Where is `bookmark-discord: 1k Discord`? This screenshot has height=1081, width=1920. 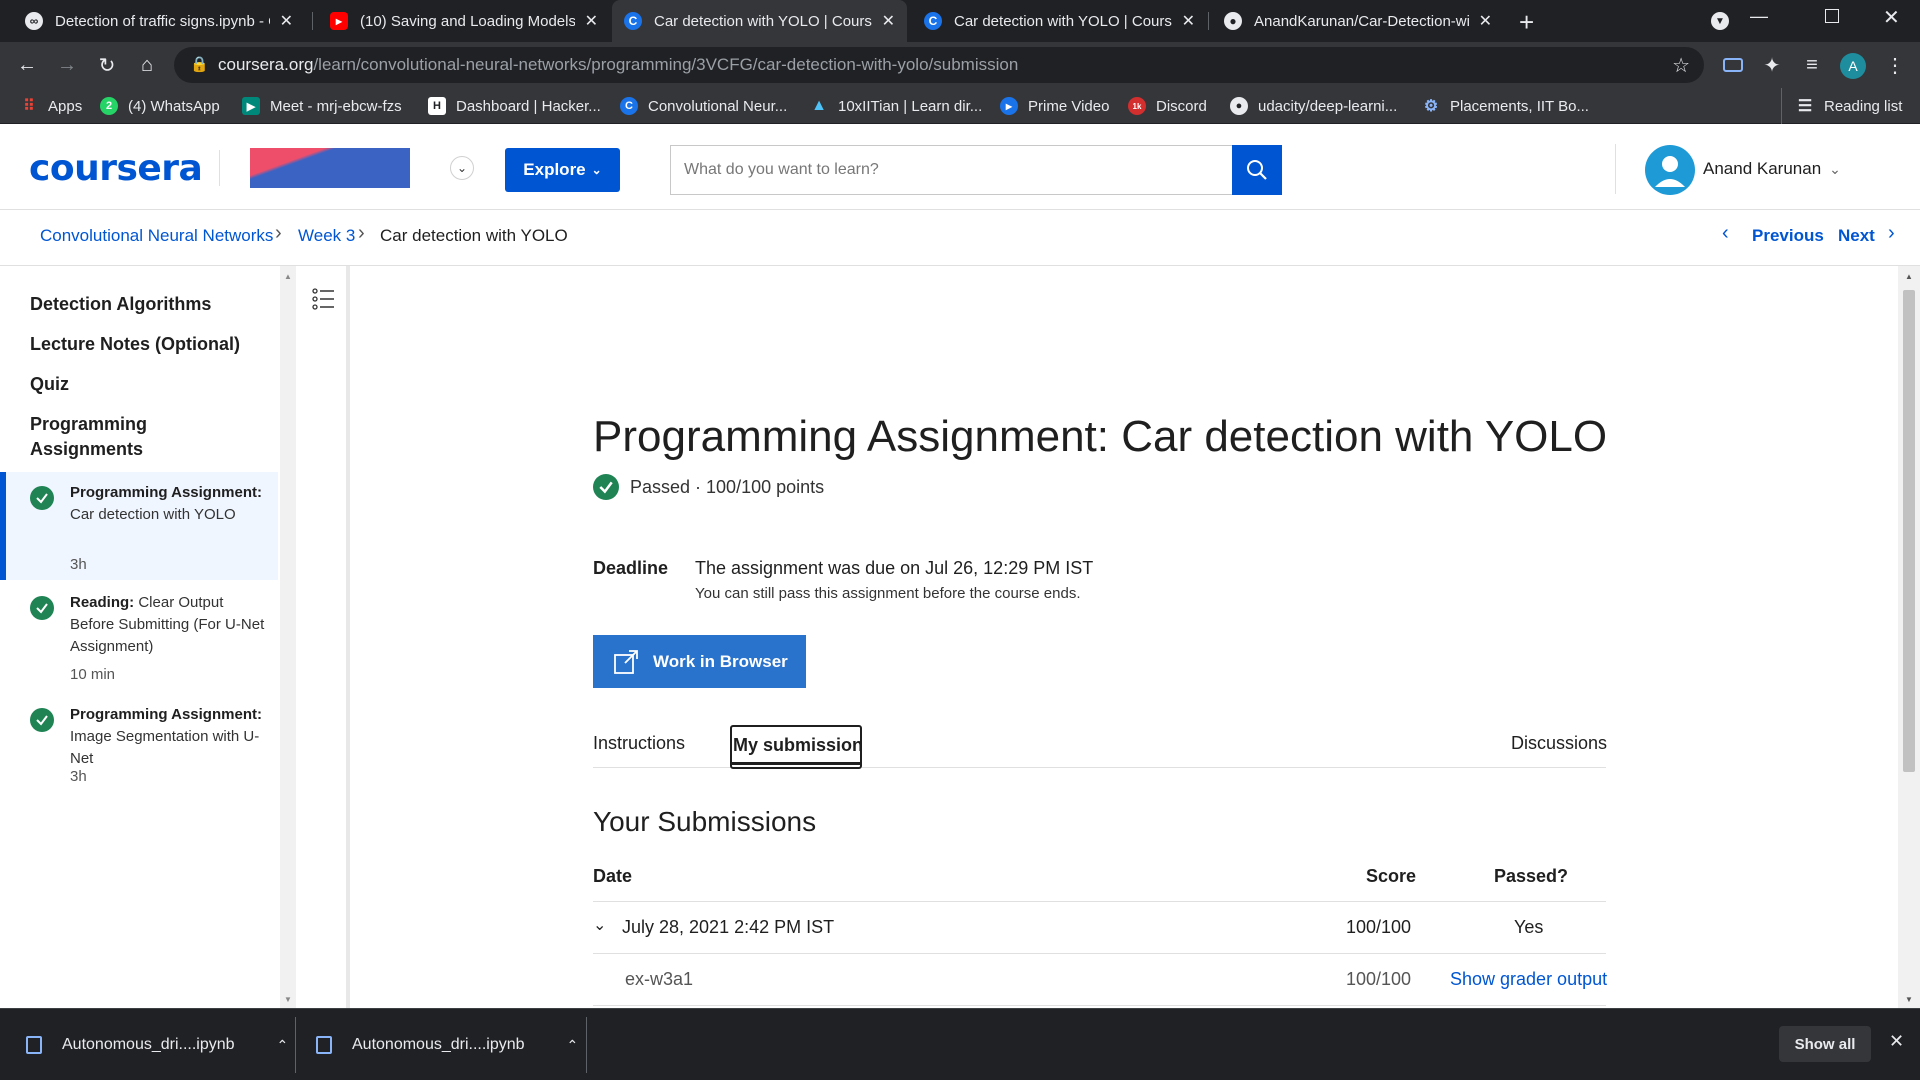 bookmark-discord: 1k Discord is located at coordinates (1167, 106).